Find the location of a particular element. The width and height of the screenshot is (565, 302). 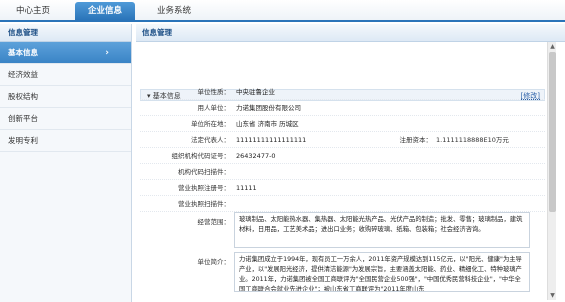

sidebar-item-economic-benefit: 经济效益 is located at coordinates (65, 75).